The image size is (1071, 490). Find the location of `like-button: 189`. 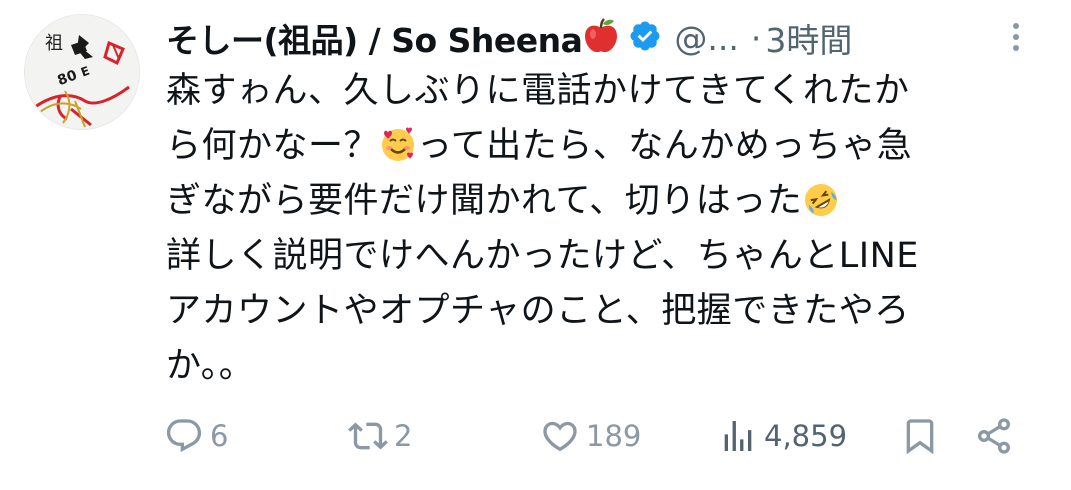

like-button: 189 is located at coordinates (590, 436).